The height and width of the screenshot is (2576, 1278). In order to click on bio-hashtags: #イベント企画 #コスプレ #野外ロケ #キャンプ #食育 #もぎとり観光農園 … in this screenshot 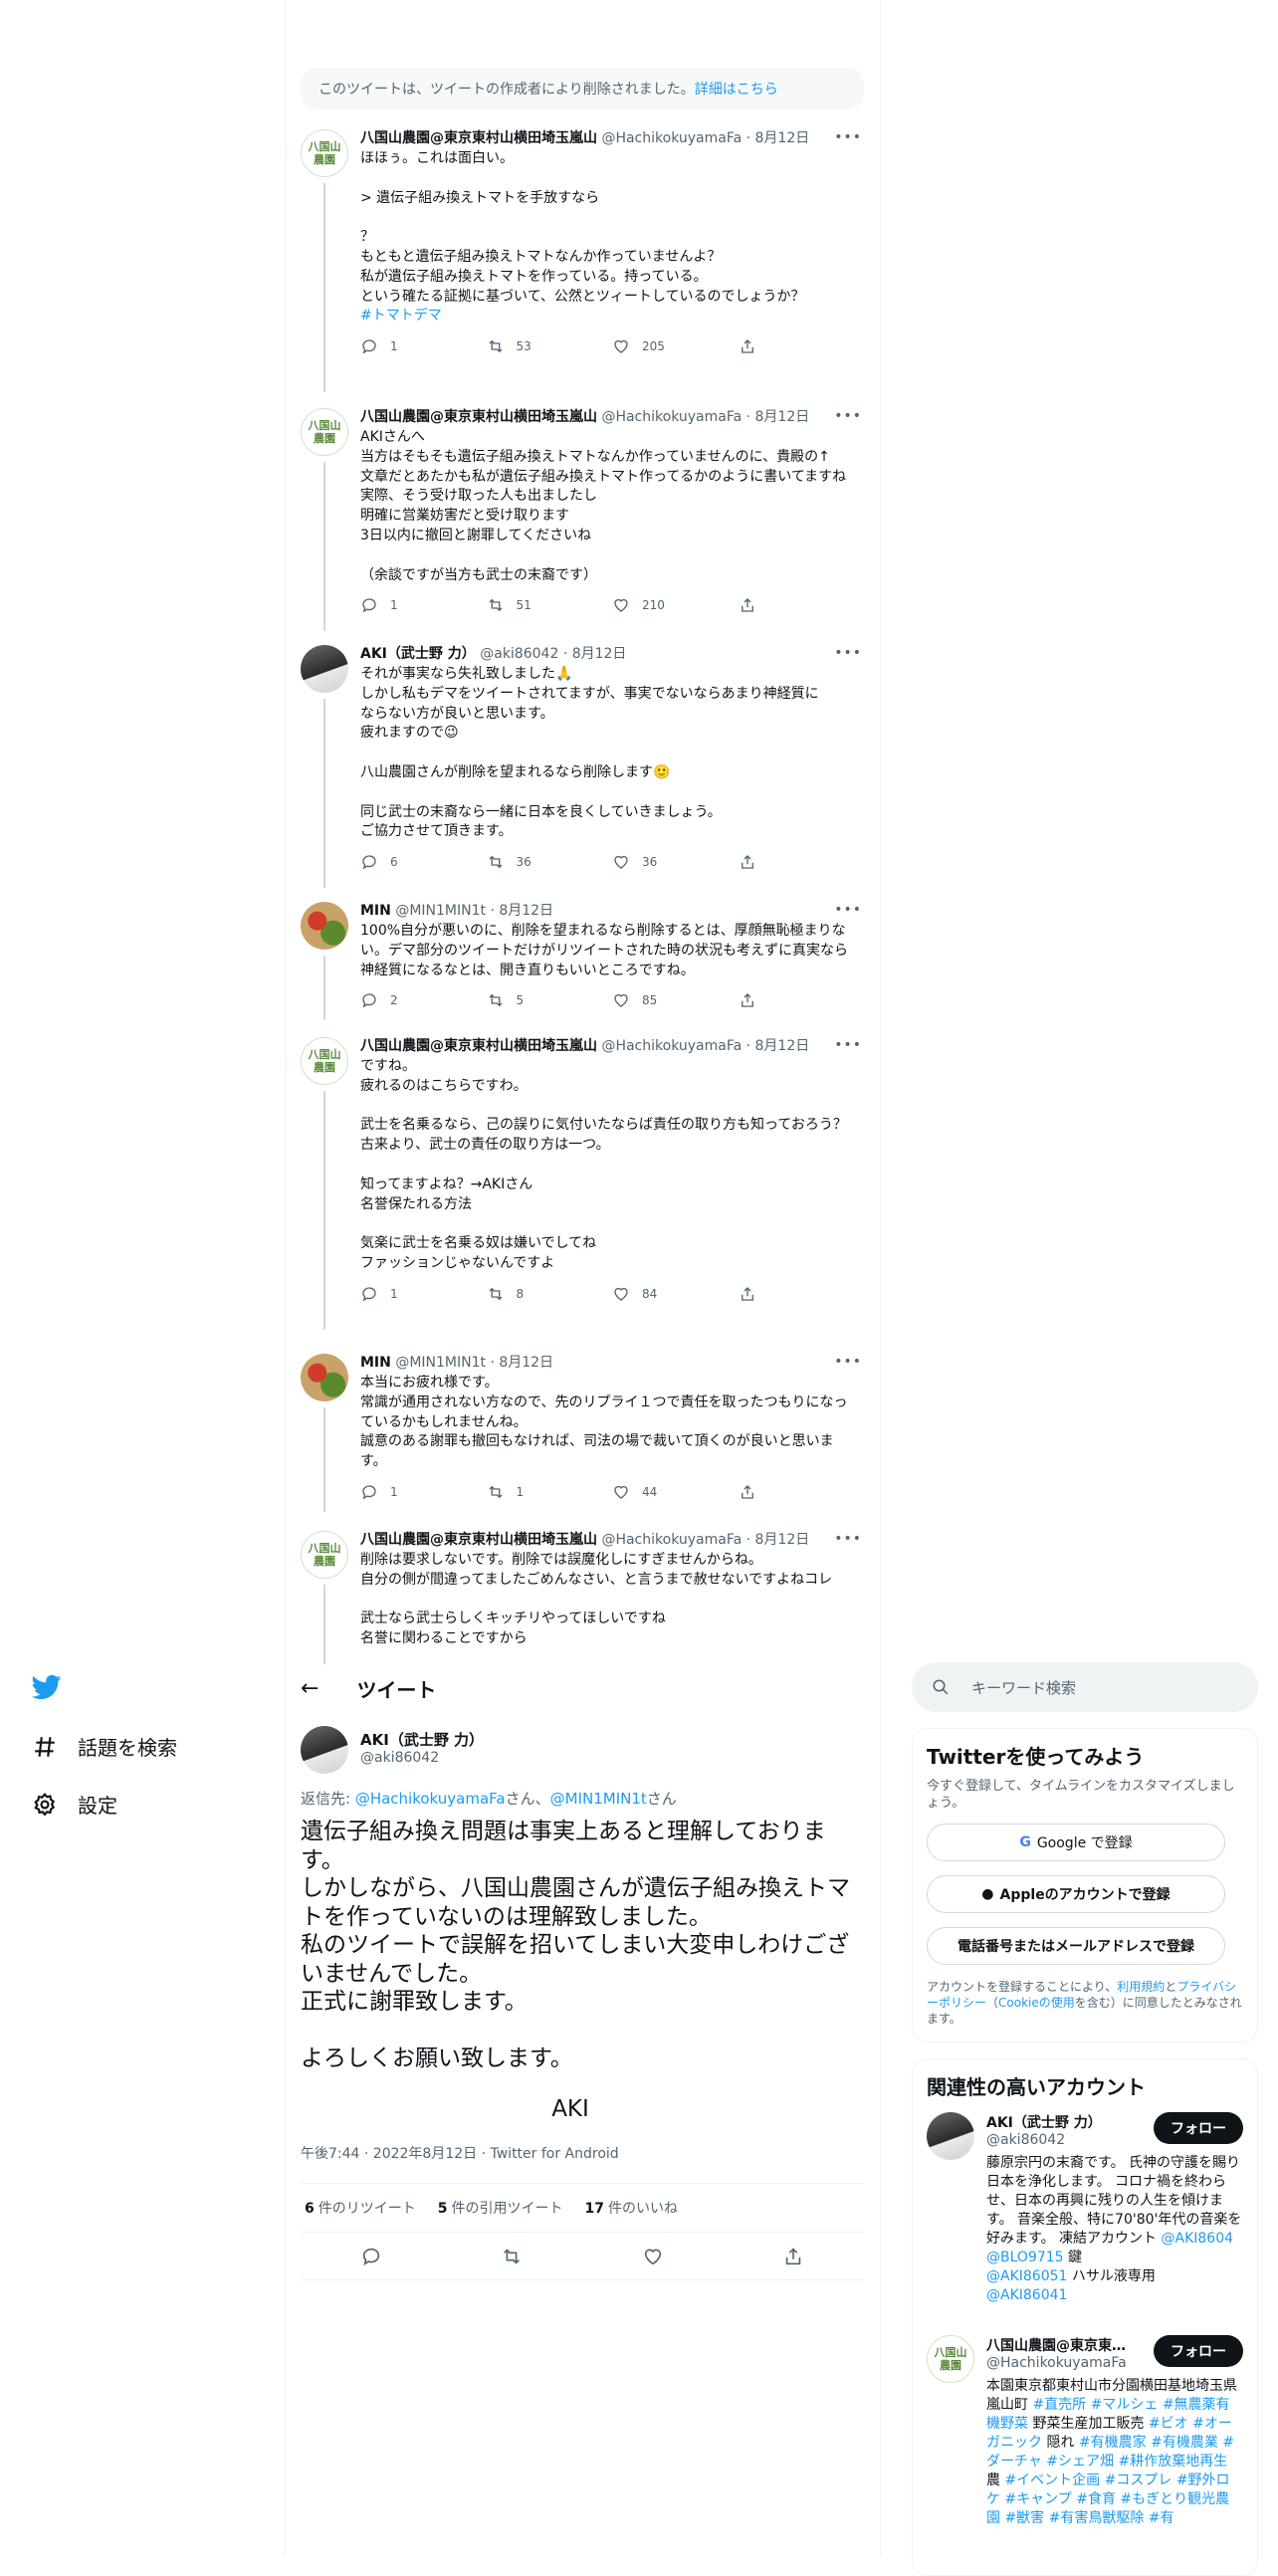, I will do `click(1108, 2499)`.